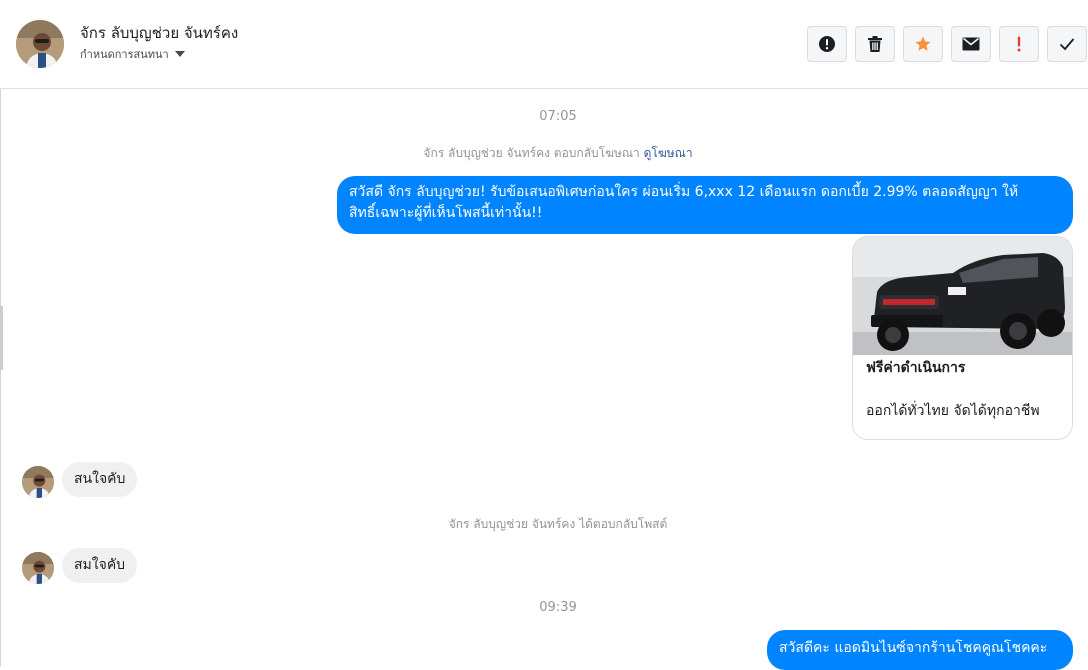  I want to click on ad-card-image, so click(962, 296).